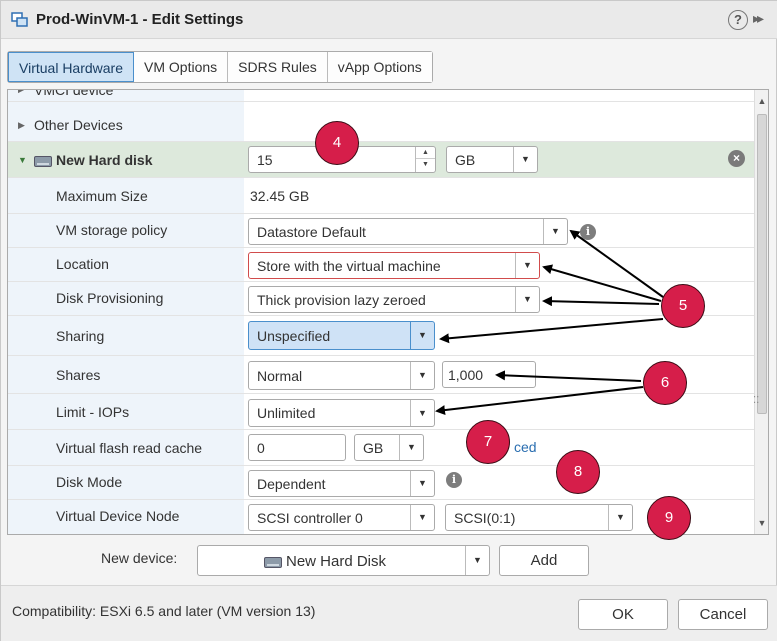 The image size is (777, 641). I want to click on new-device-label: New device:, so click(139, 558).